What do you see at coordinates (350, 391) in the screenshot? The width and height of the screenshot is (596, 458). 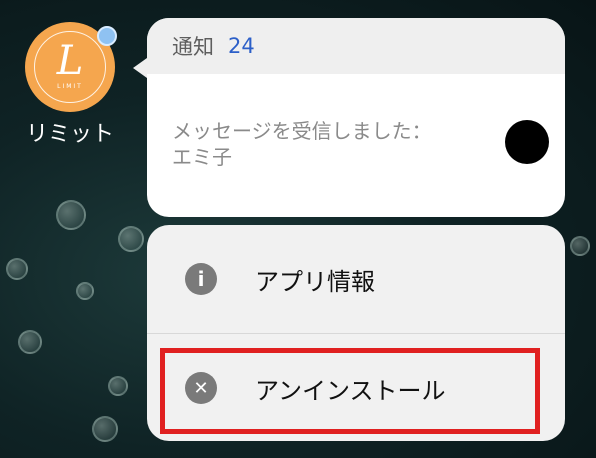 I see `highlight-box` at bounding box center [350, 391].